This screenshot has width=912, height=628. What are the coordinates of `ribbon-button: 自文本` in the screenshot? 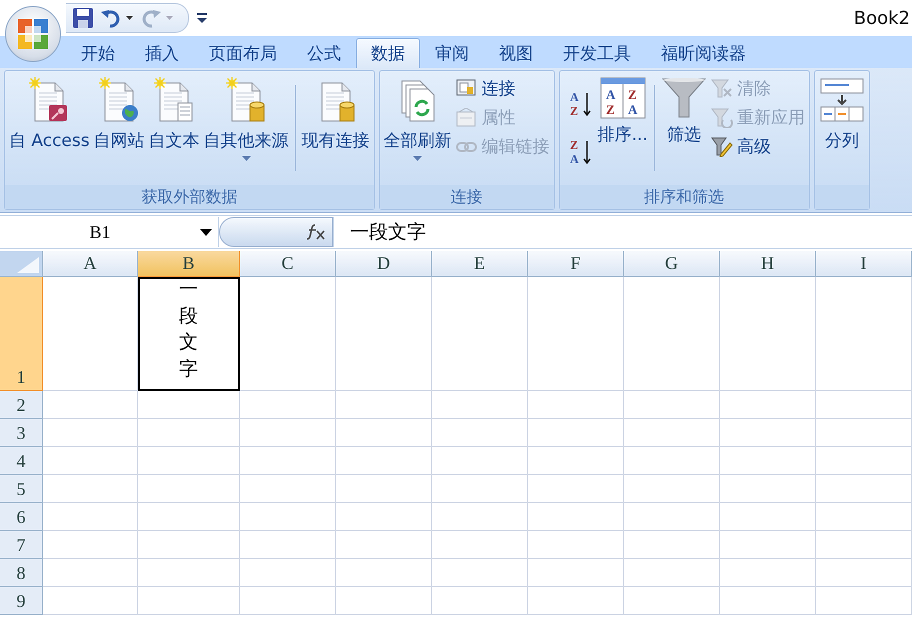 It's located at (174, 114).